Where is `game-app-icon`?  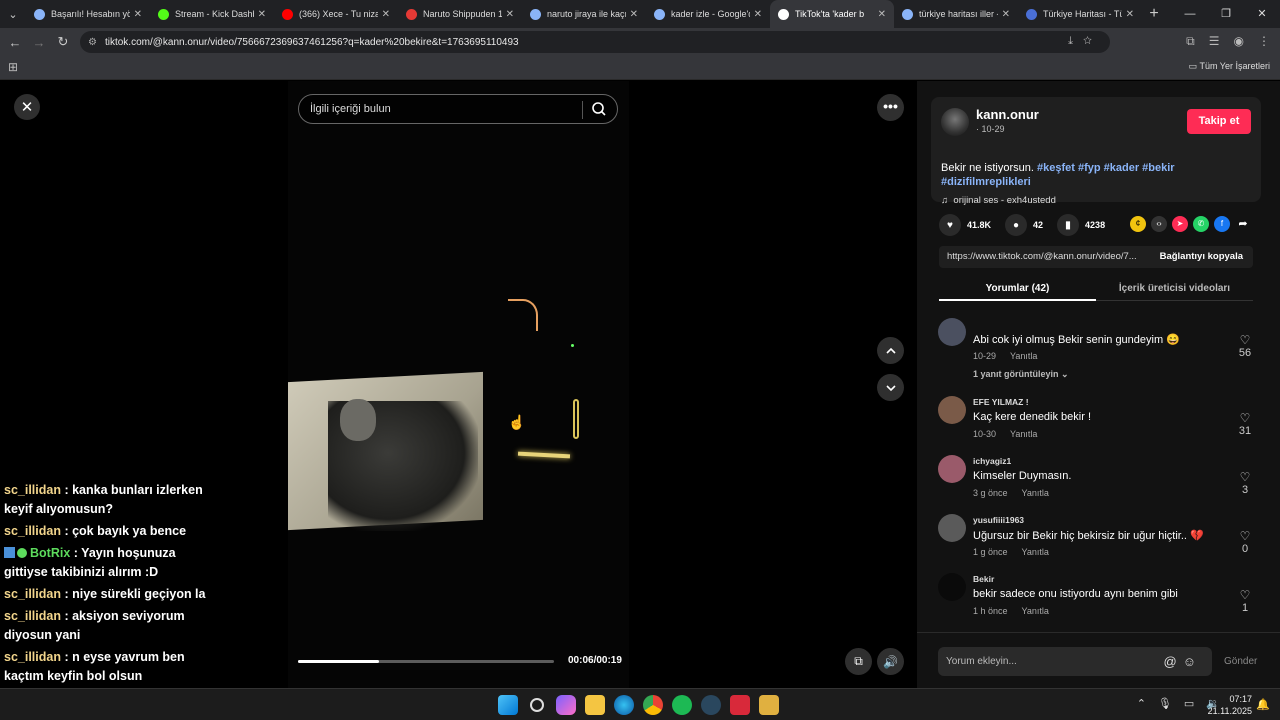
game-app-icon is located at coordinates (740, 705).